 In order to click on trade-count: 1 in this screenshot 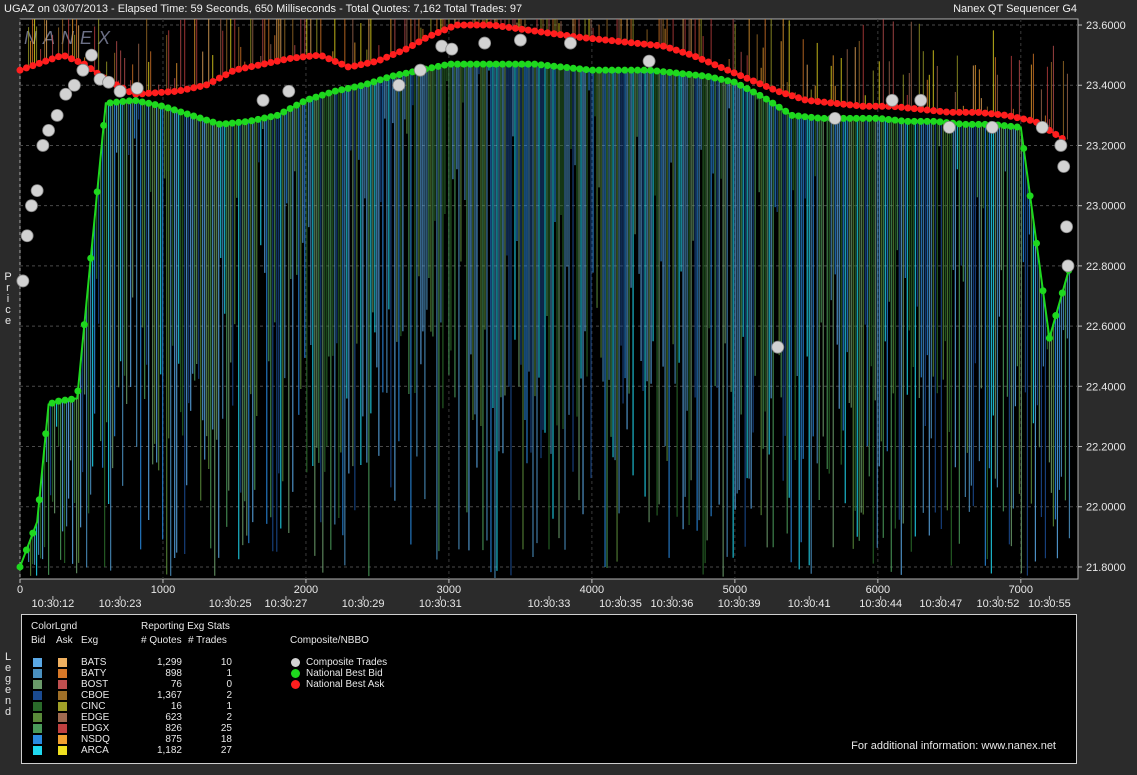, I will do `click(229, 673)`.